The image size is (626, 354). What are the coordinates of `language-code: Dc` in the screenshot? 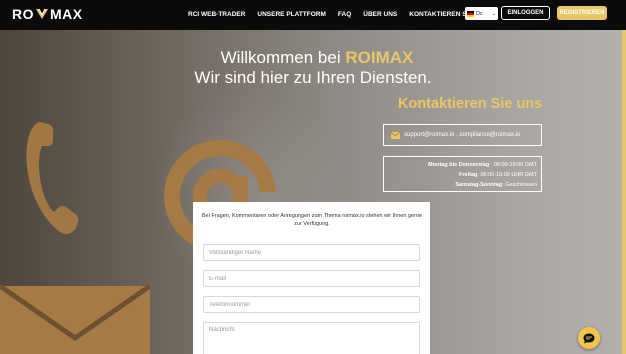 It's located at (479, 13).